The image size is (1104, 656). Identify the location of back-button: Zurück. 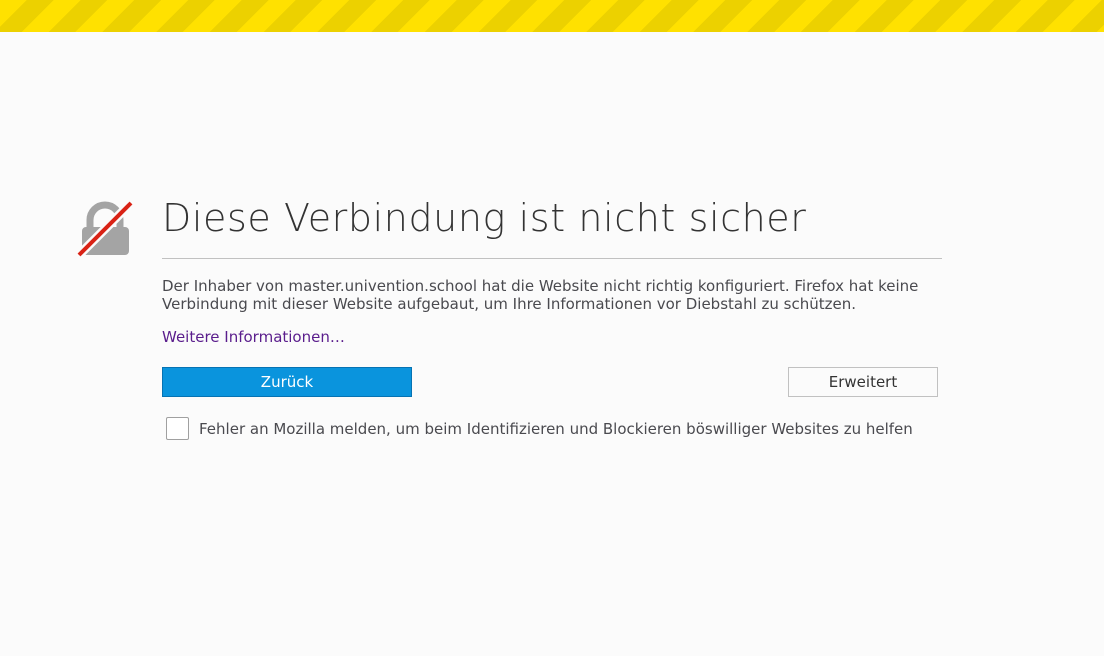
(287, 382).